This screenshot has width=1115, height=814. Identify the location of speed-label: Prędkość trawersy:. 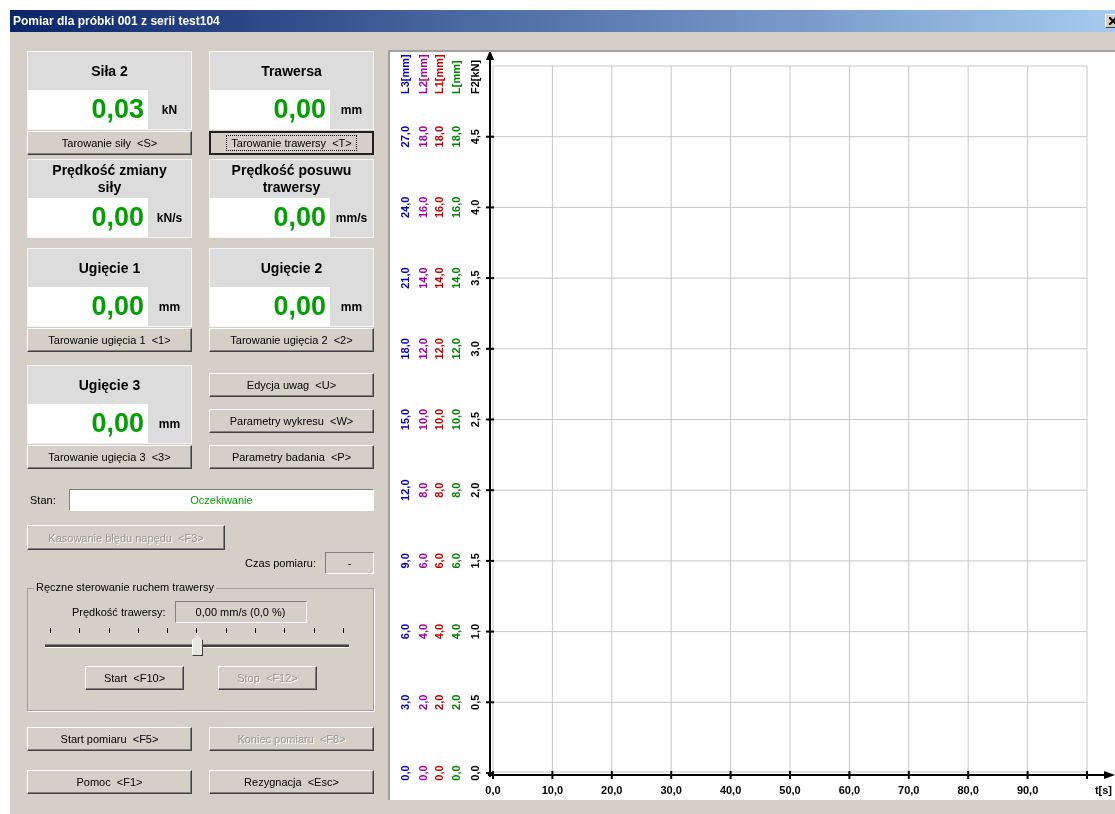
(119, 612).